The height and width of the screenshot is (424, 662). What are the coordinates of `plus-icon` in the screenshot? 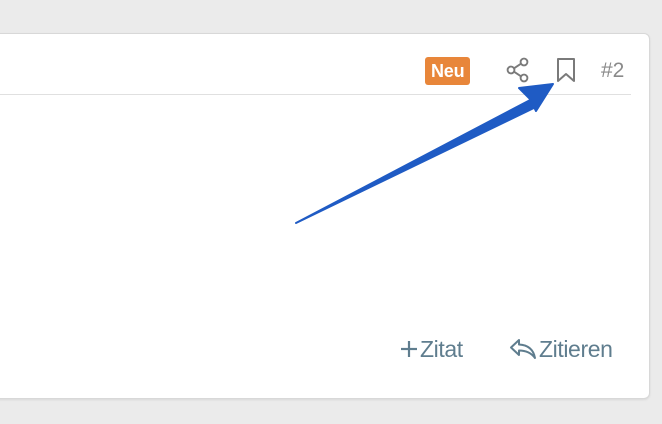 It's located at (409, 349).